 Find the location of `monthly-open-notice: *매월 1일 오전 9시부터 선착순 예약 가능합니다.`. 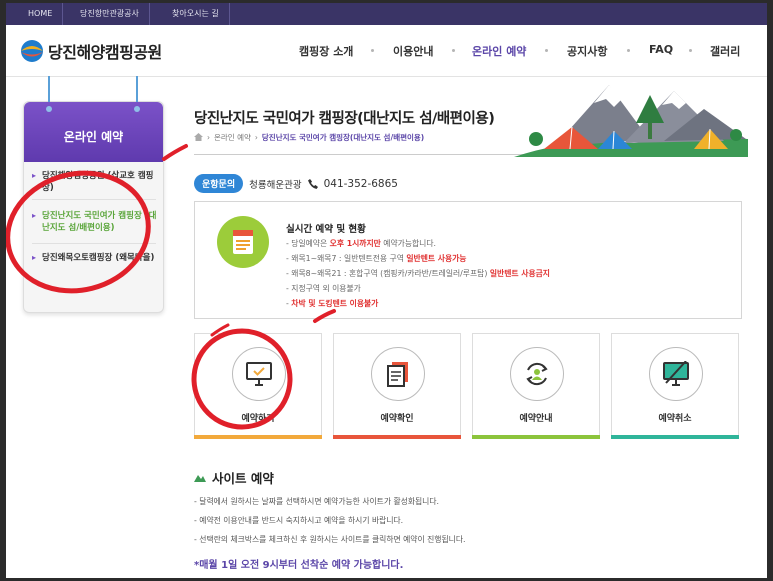

monthly-open-notice: *매월 1일 오전 9시부터 선착순 예약 가능합니다. is located at coordinates (299, 565).